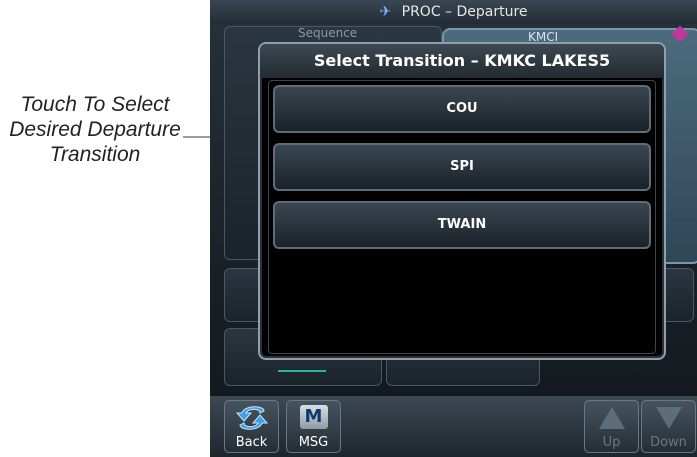 The height and width of the screenshot is (457, 697). Describe the element at coordinates (668, 442) in the screenshot. I see `down-label: Down` at that location.